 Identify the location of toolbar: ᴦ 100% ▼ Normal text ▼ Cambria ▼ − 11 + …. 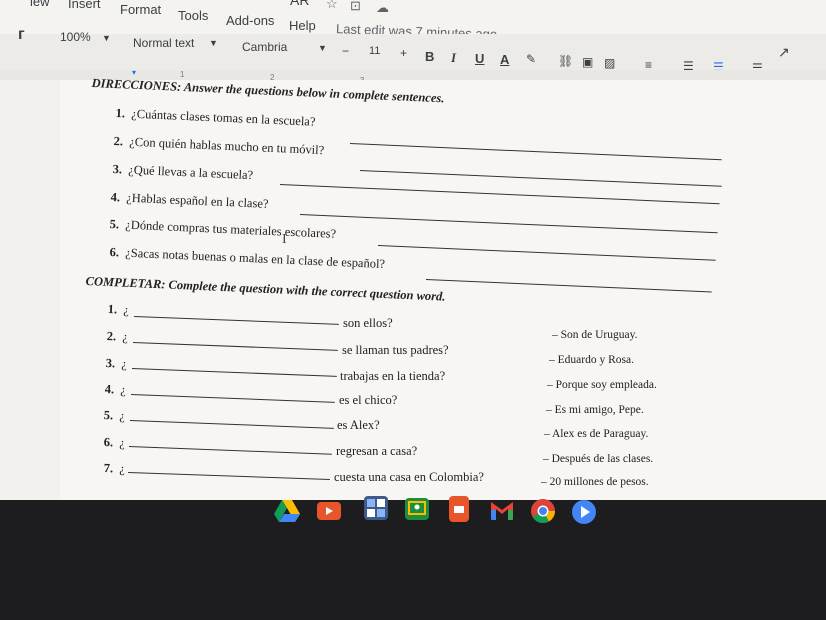
(413, 51).